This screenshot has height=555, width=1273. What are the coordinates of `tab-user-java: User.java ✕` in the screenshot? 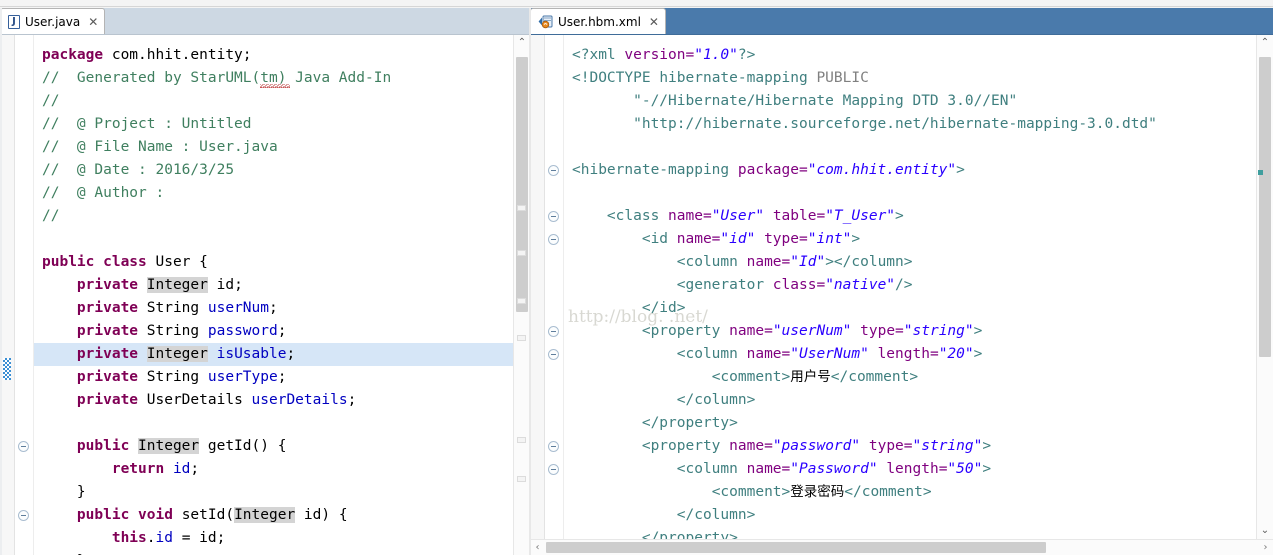 It's located at (53, 21).